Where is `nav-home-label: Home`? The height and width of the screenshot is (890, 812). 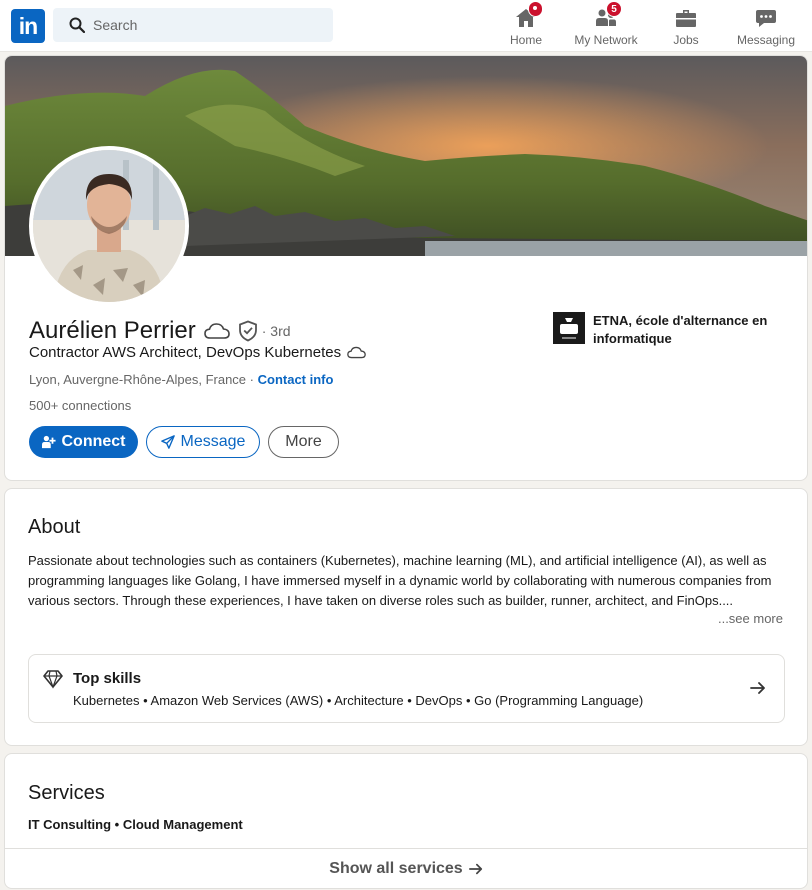
nav-home-label: Home is located at coordinates (525, 40).